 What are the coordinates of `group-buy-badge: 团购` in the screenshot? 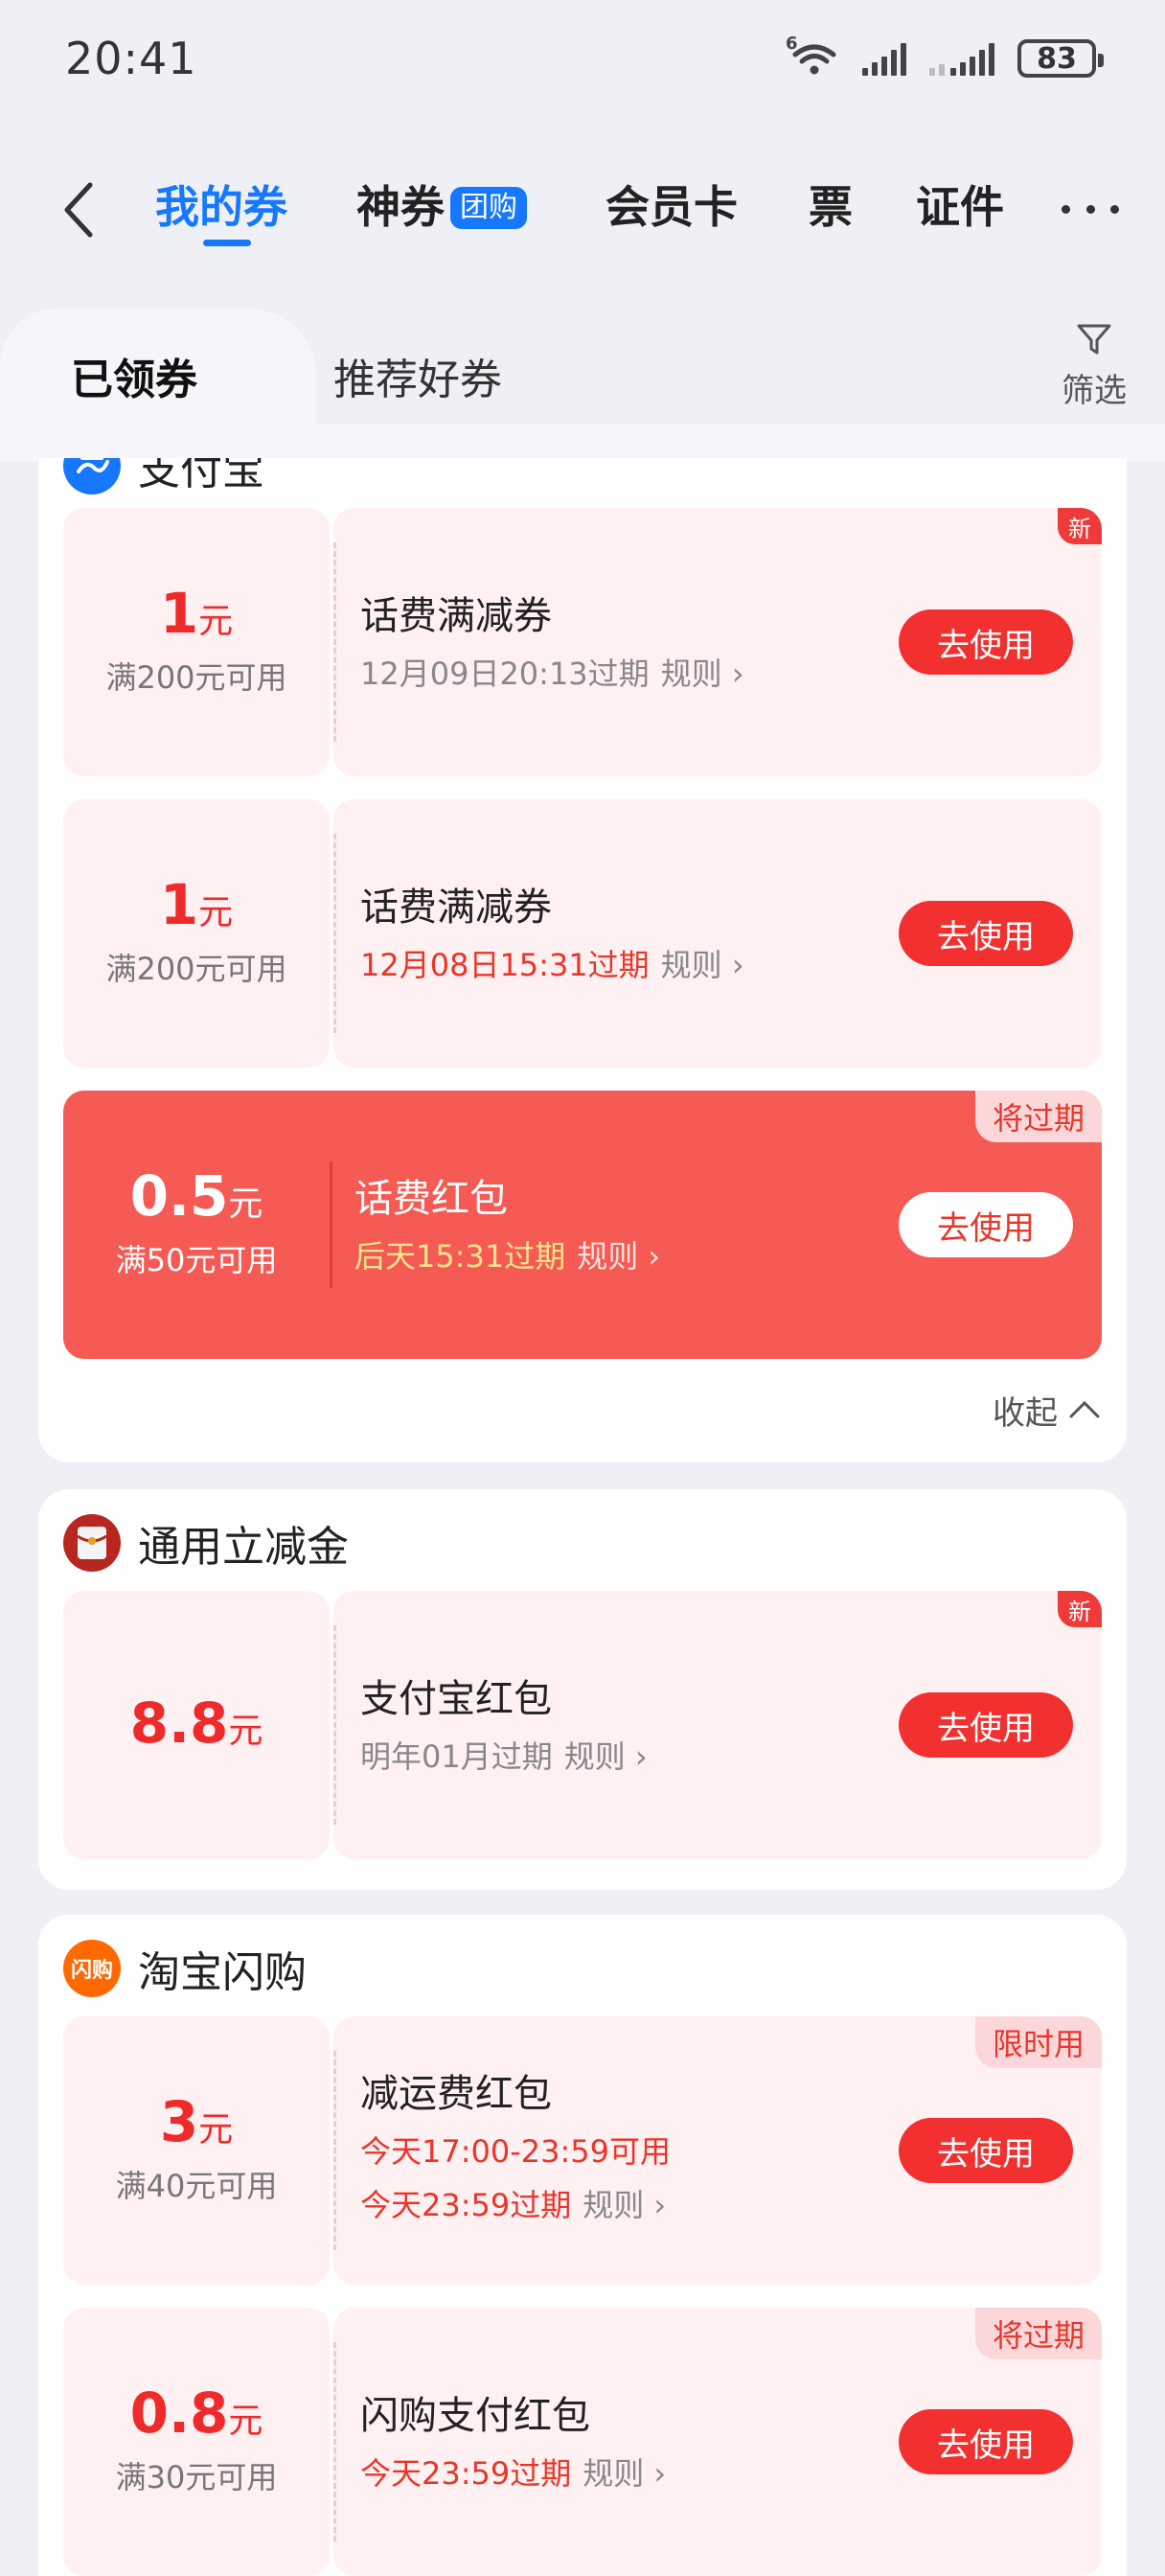 It's located at (489, 208).